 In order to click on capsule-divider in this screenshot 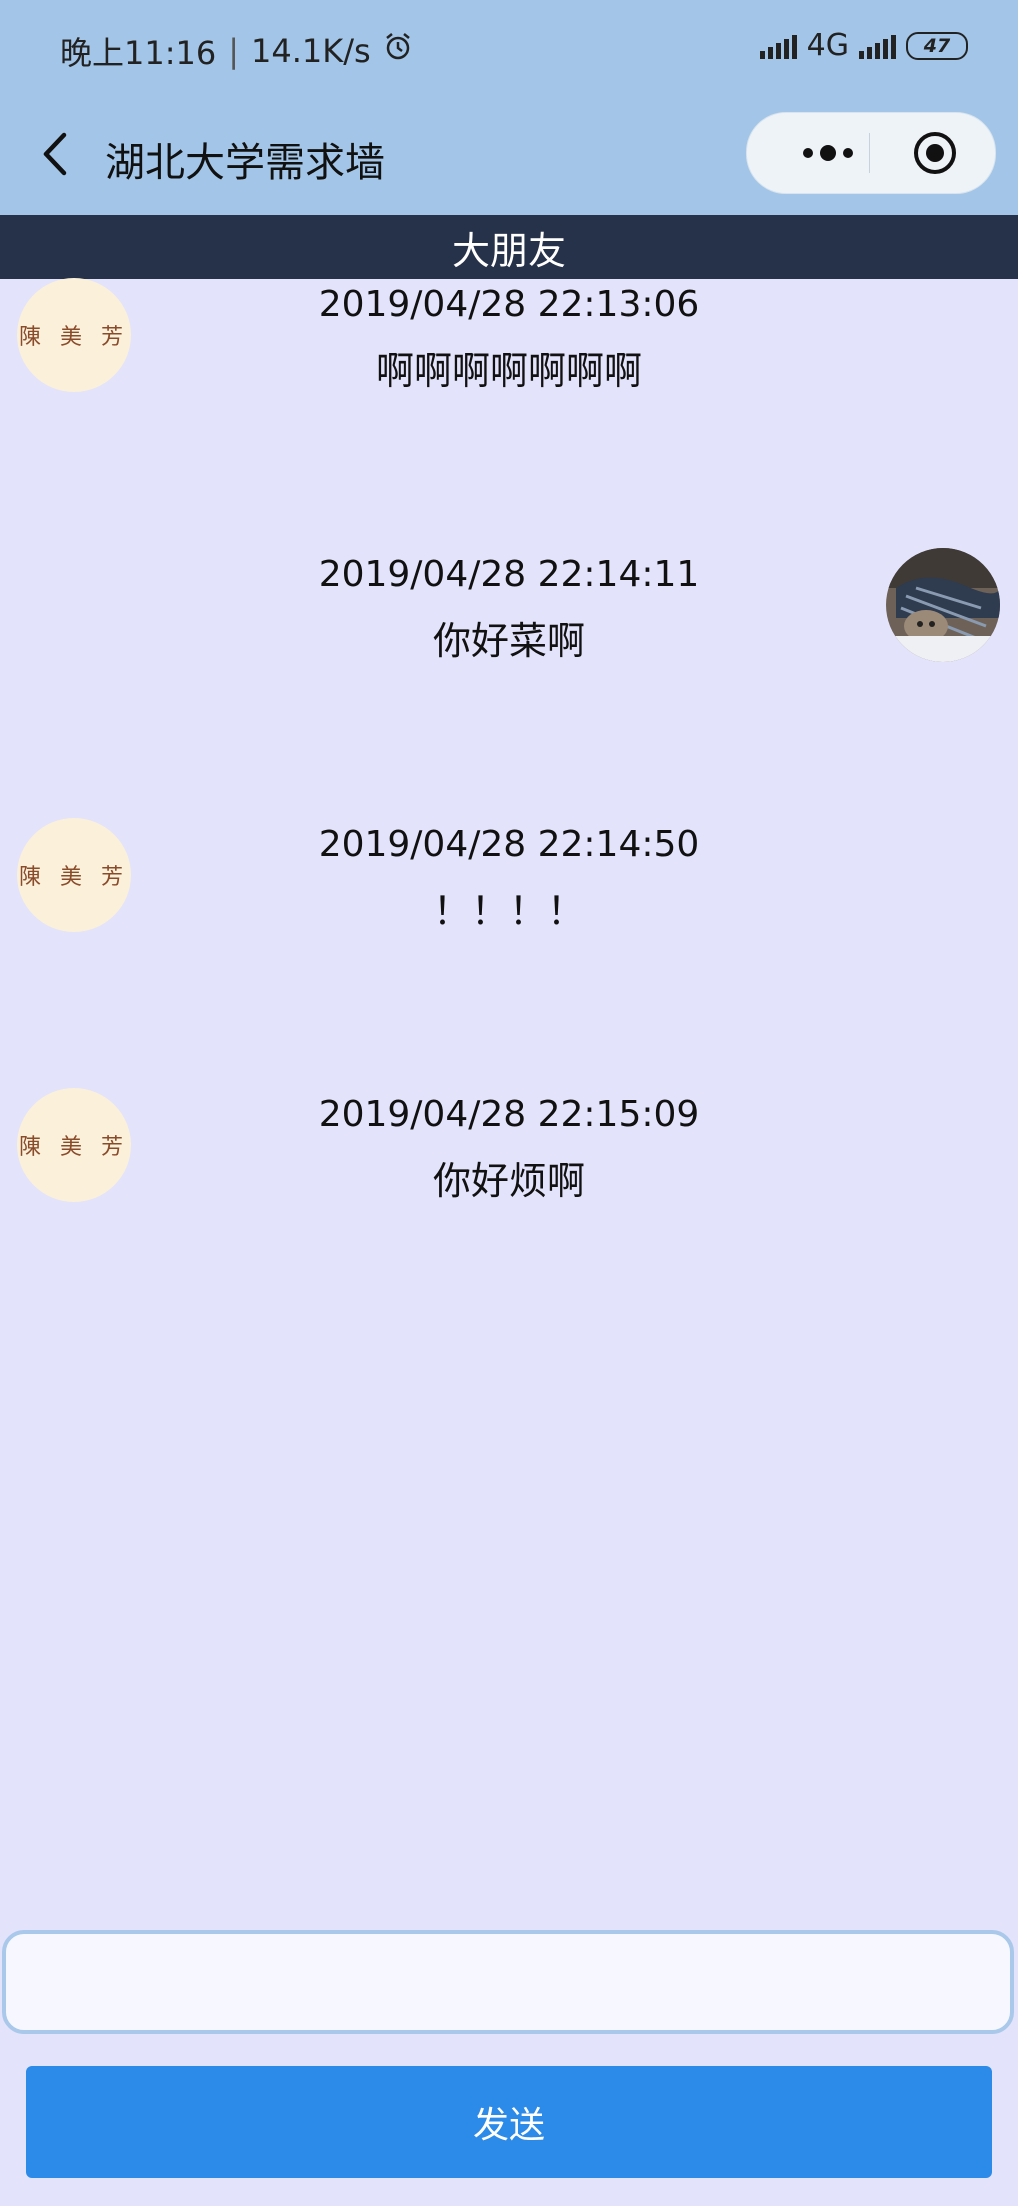, I will do `click(869, 153)`.